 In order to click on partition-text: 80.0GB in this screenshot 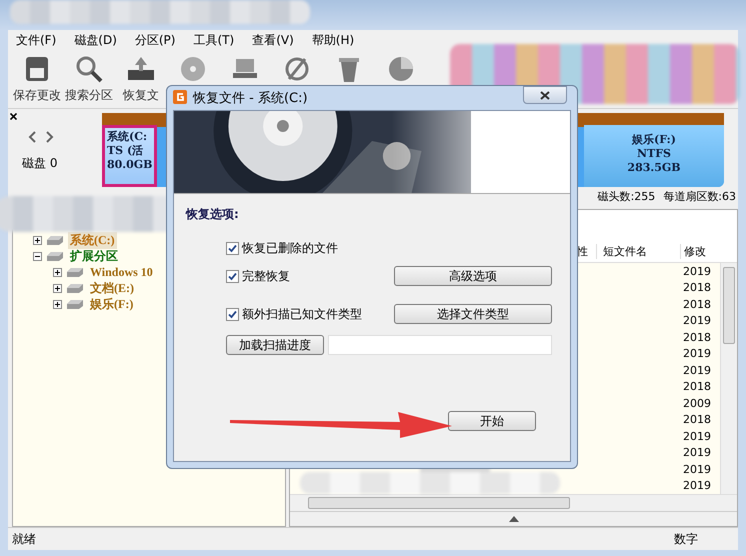, I will do `click(129, 165)`.